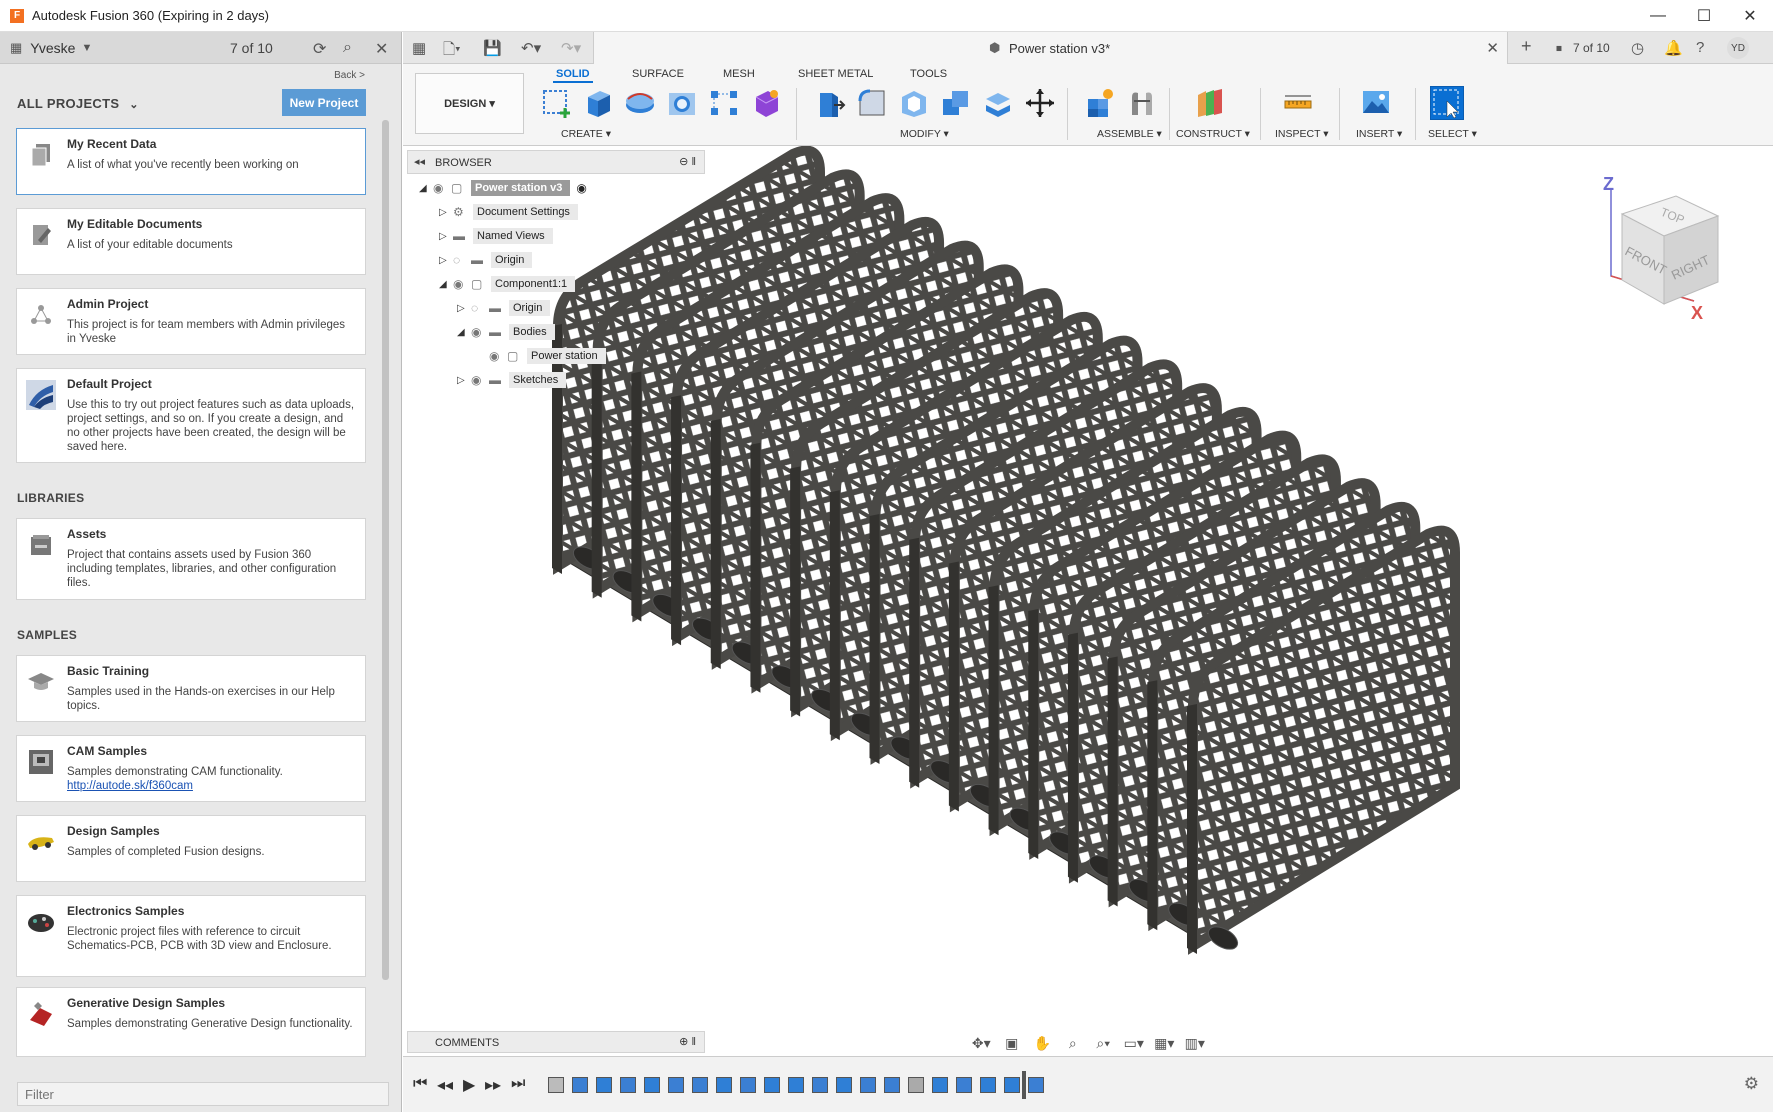 This screenshot has height=1112, width=1773. I want to click on tab-solid: SOLID, so click(573, 75).